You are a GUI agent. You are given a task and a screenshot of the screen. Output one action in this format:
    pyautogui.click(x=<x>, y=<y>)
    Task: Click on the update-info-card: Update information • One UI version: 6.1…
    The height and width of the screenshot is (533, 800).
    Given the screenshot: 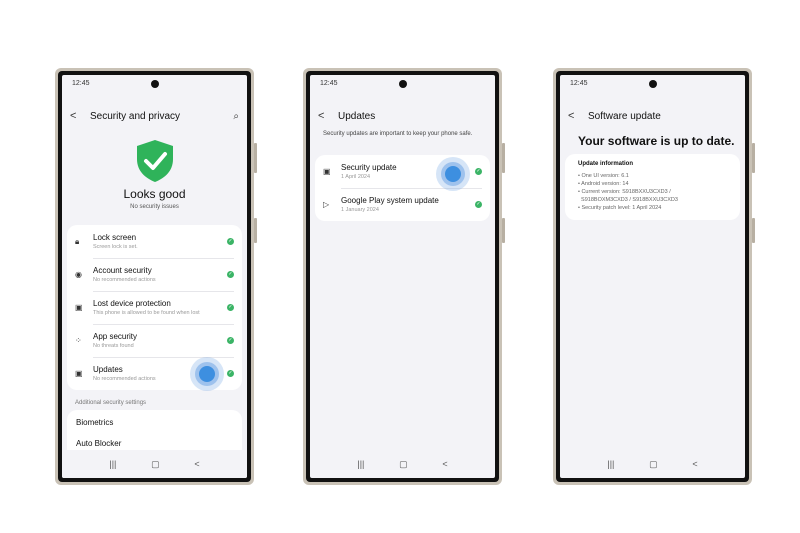 What is the action you would take?
    pyautogui.click(x=652, y=187)
    